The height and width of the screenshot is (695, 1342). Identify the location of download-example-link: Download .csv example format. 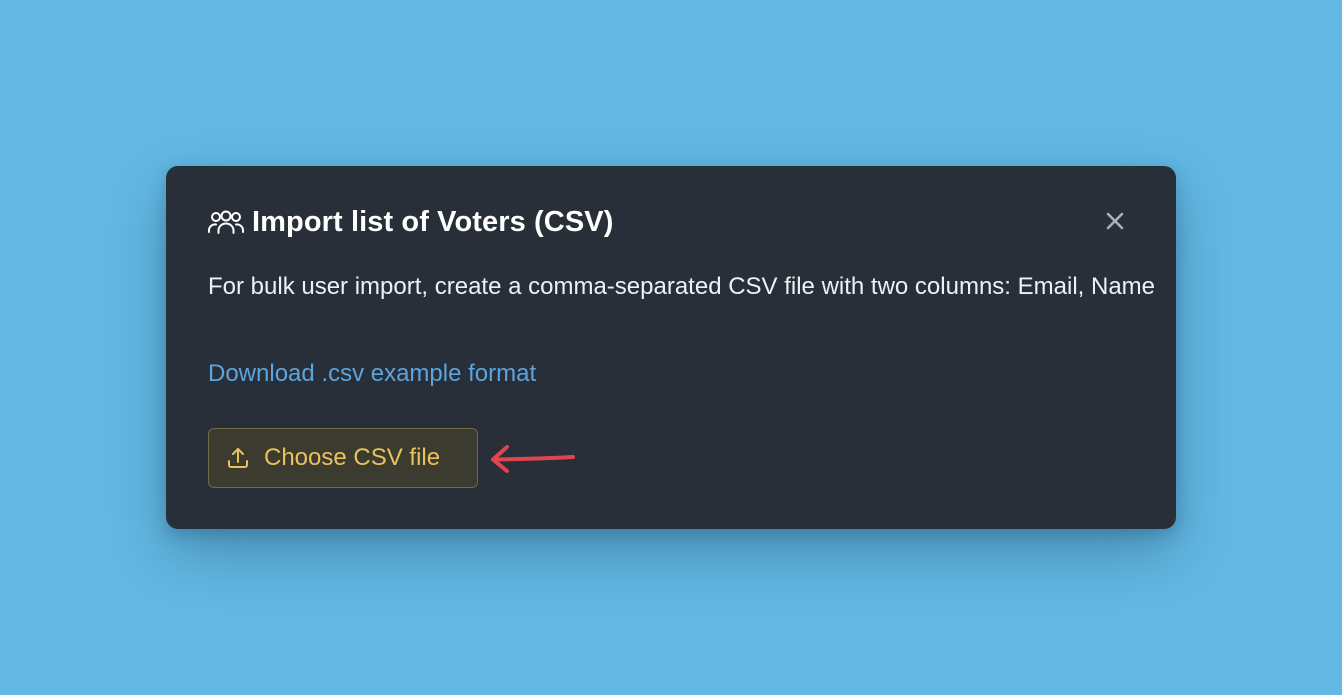
(372, 374).